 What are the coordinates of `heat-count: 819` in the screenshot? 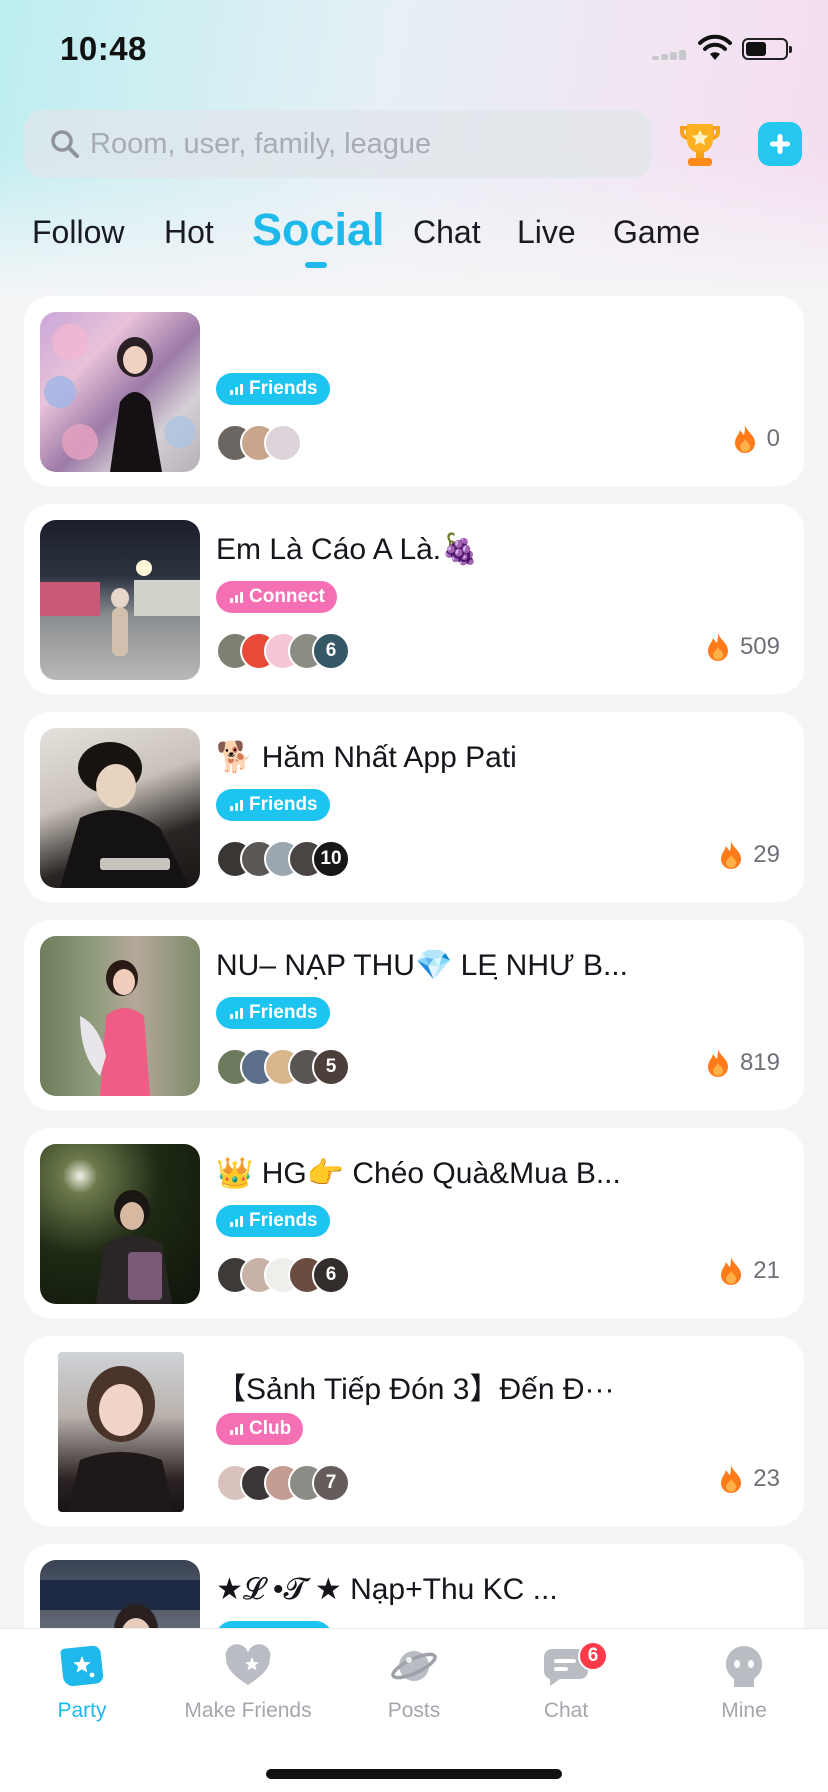 It's located at (759, 1062).